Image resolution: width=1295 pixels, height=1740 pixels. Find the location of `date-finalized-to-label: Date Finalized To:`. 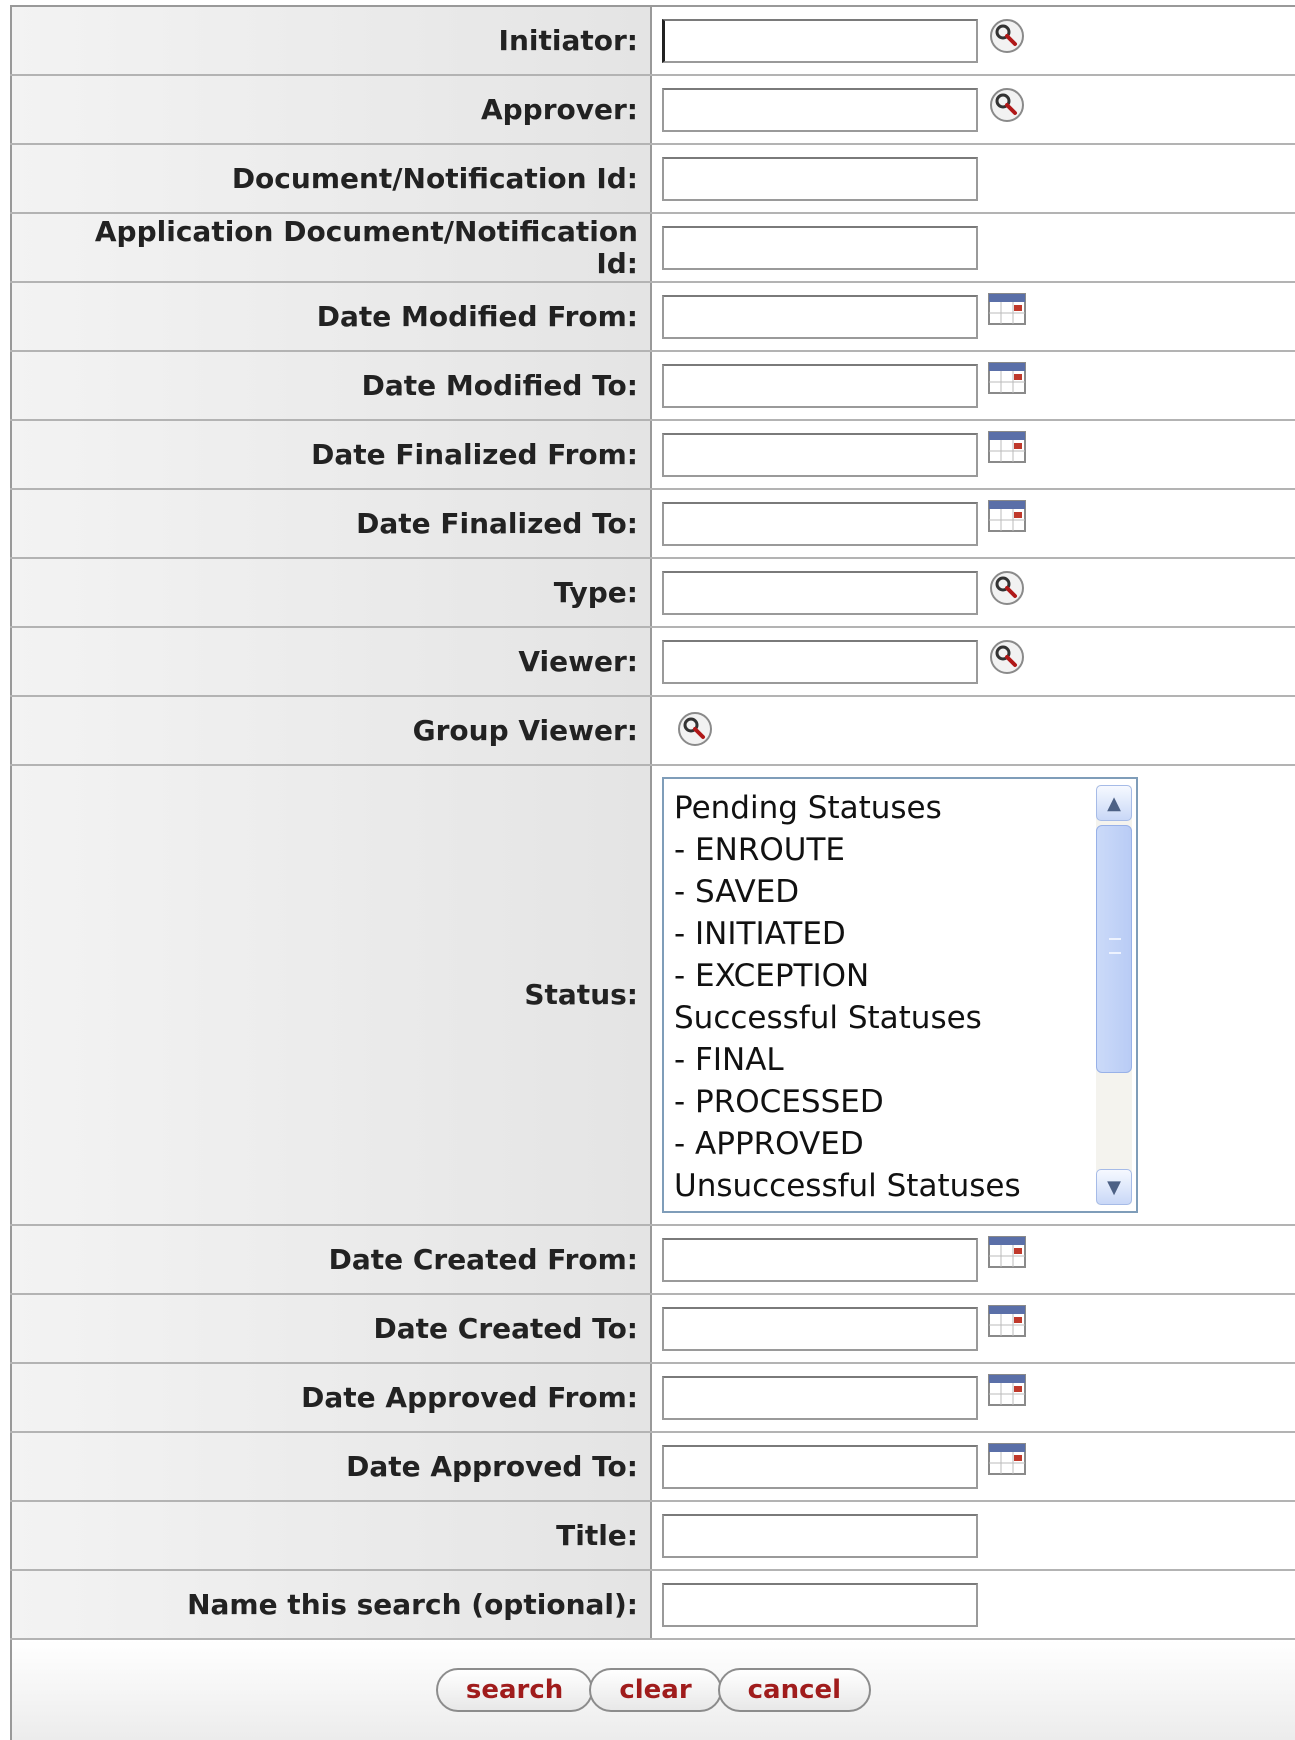

date-finalized-to-label: Date Finalized To: is located at coordinates (331, 523).